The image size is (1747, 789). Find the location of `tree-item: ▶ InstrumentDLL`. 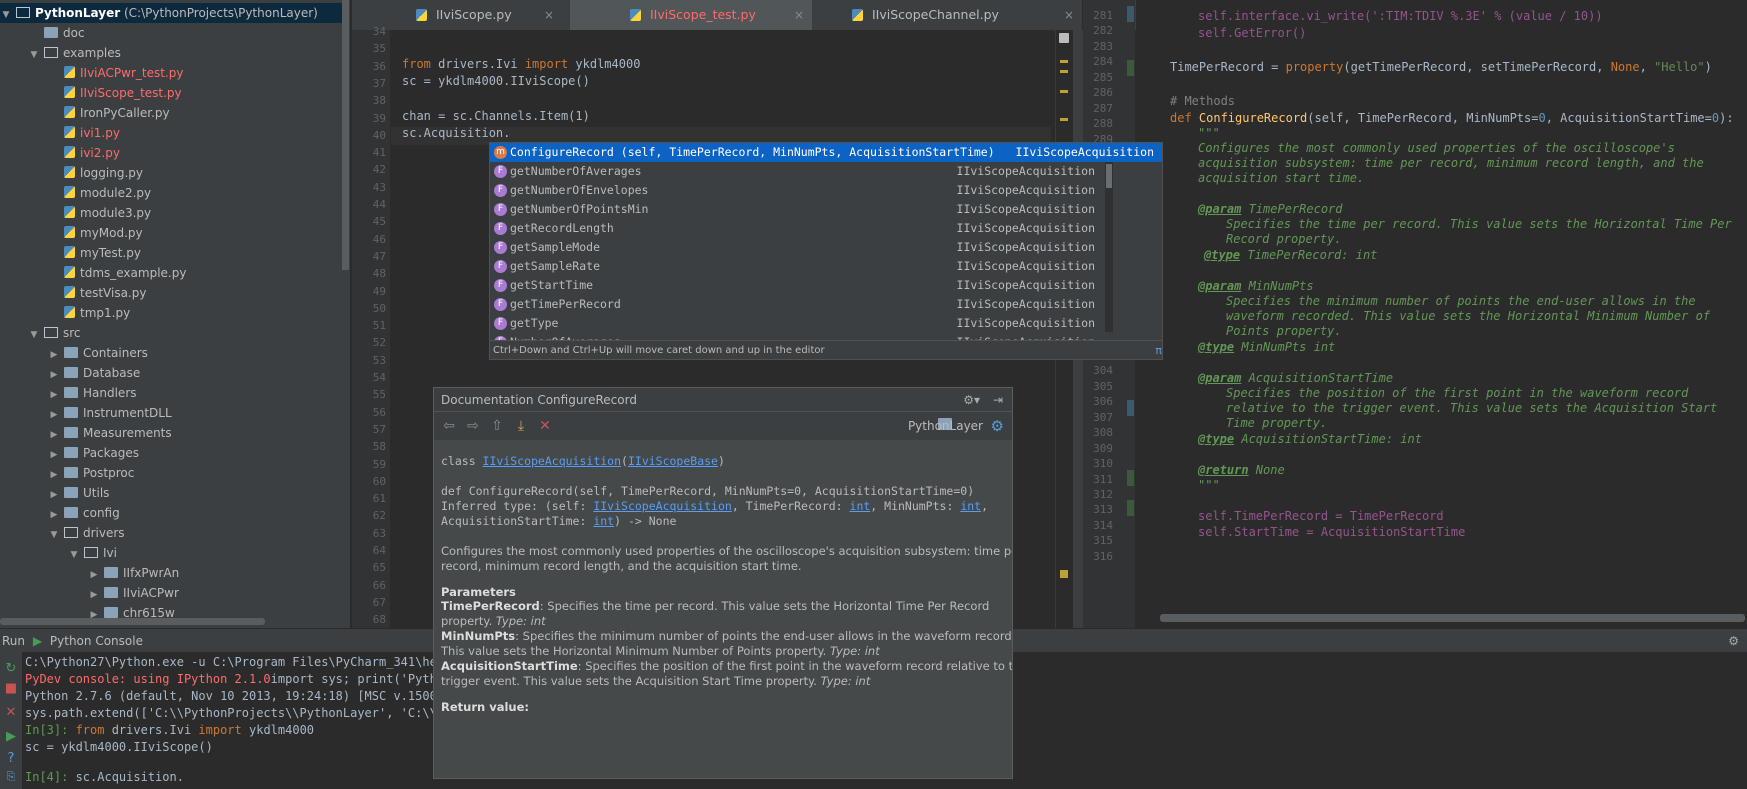

tree-item: ▶ InstrumentDLL is located at coordinates (86, 413).